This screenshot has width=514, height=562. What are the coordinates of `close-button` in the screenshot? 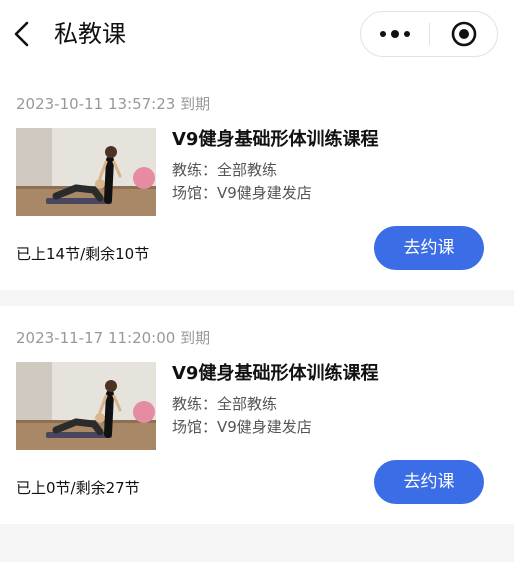 It's located at (464, 34).